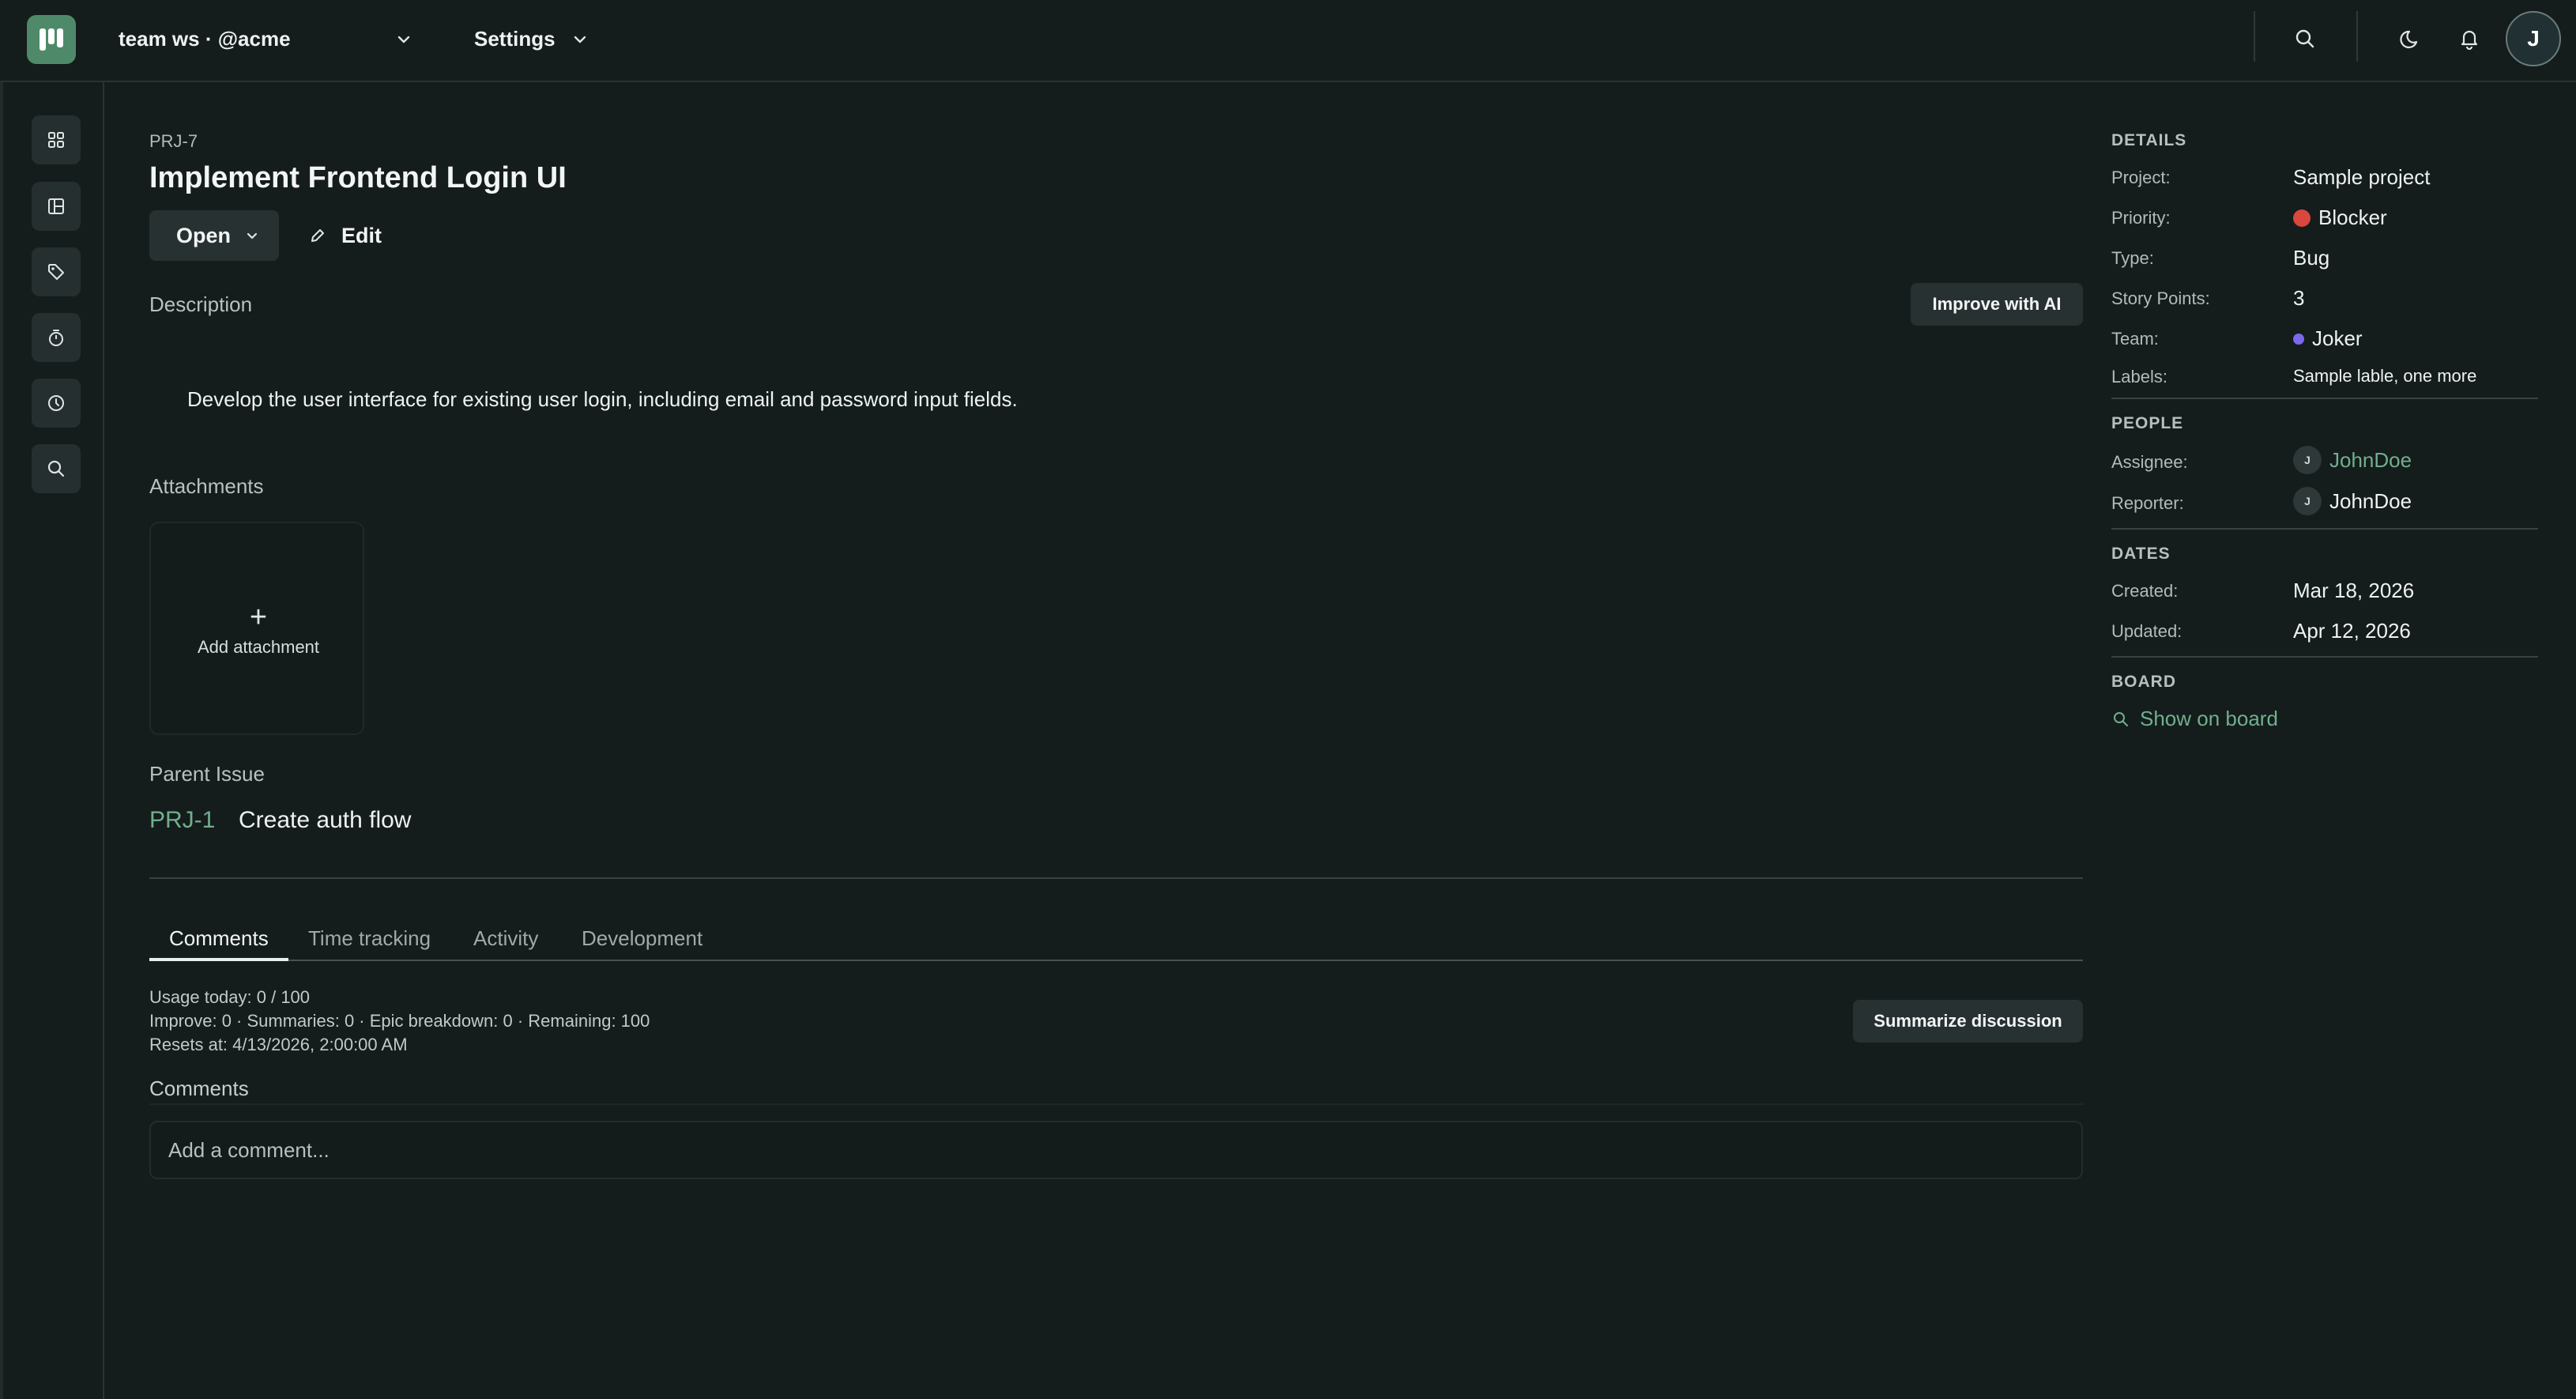  Describe the element at coordinates (2298, 339) in the screenshot. I see `team-color-icon` at that location.